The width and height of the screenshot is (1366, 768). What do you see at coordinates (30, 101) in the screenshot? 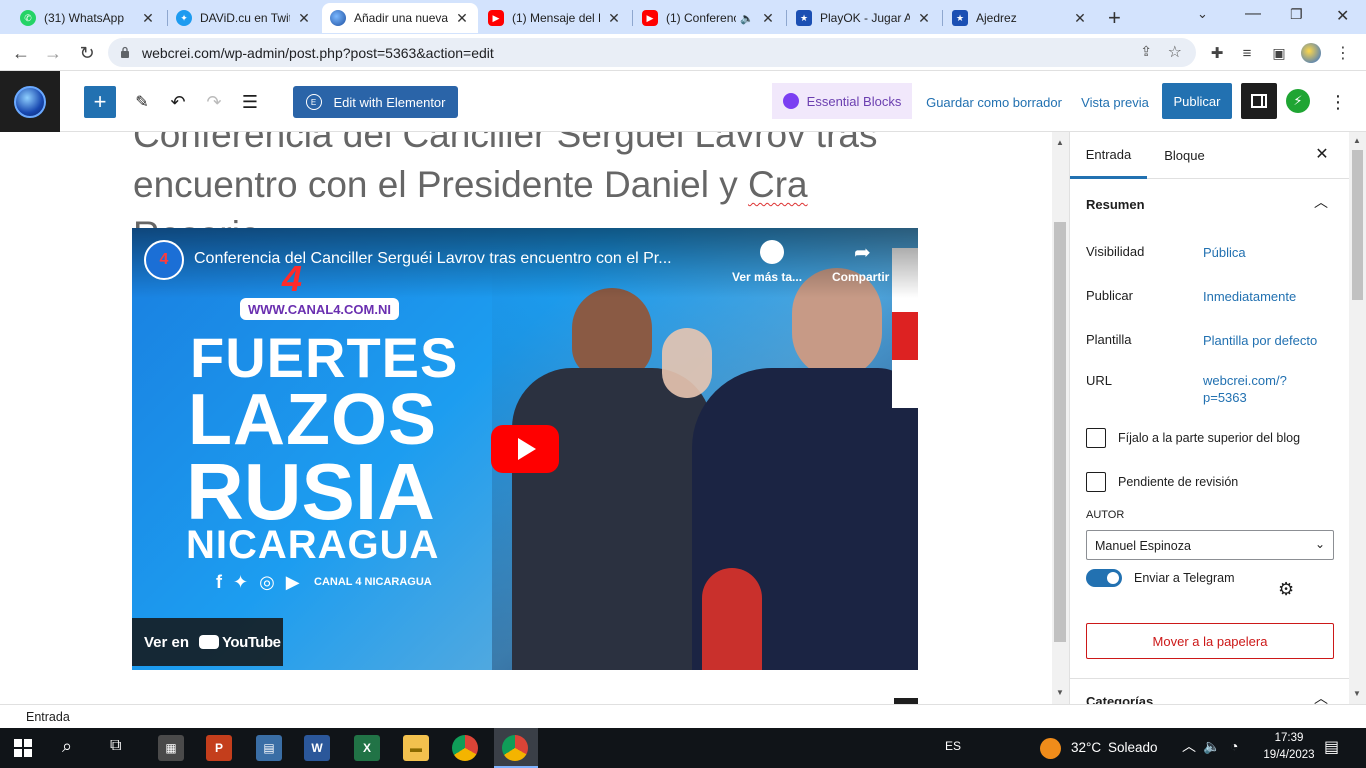
I see `site-logo` at bounding box center [30, 101].